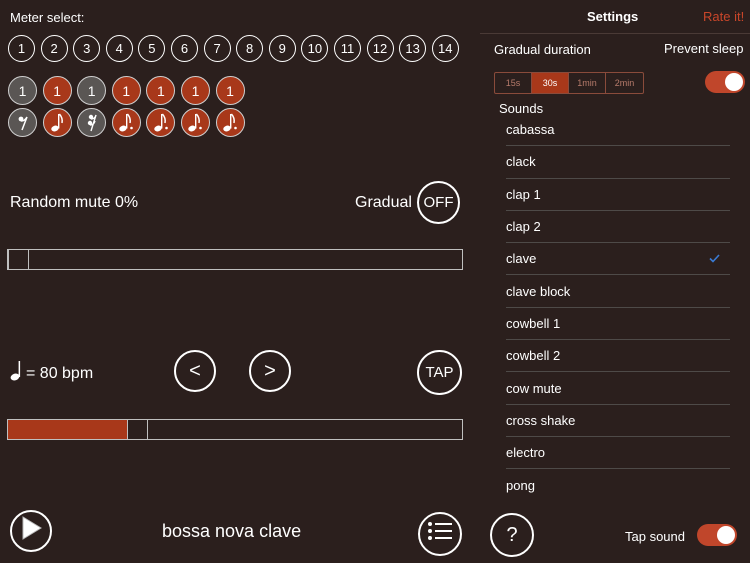 This screenshot has height=563, width=750. Describe the element at coordinates (723, 16) in the screenshot. I see `rate-it-link: Rate it!` at that location.